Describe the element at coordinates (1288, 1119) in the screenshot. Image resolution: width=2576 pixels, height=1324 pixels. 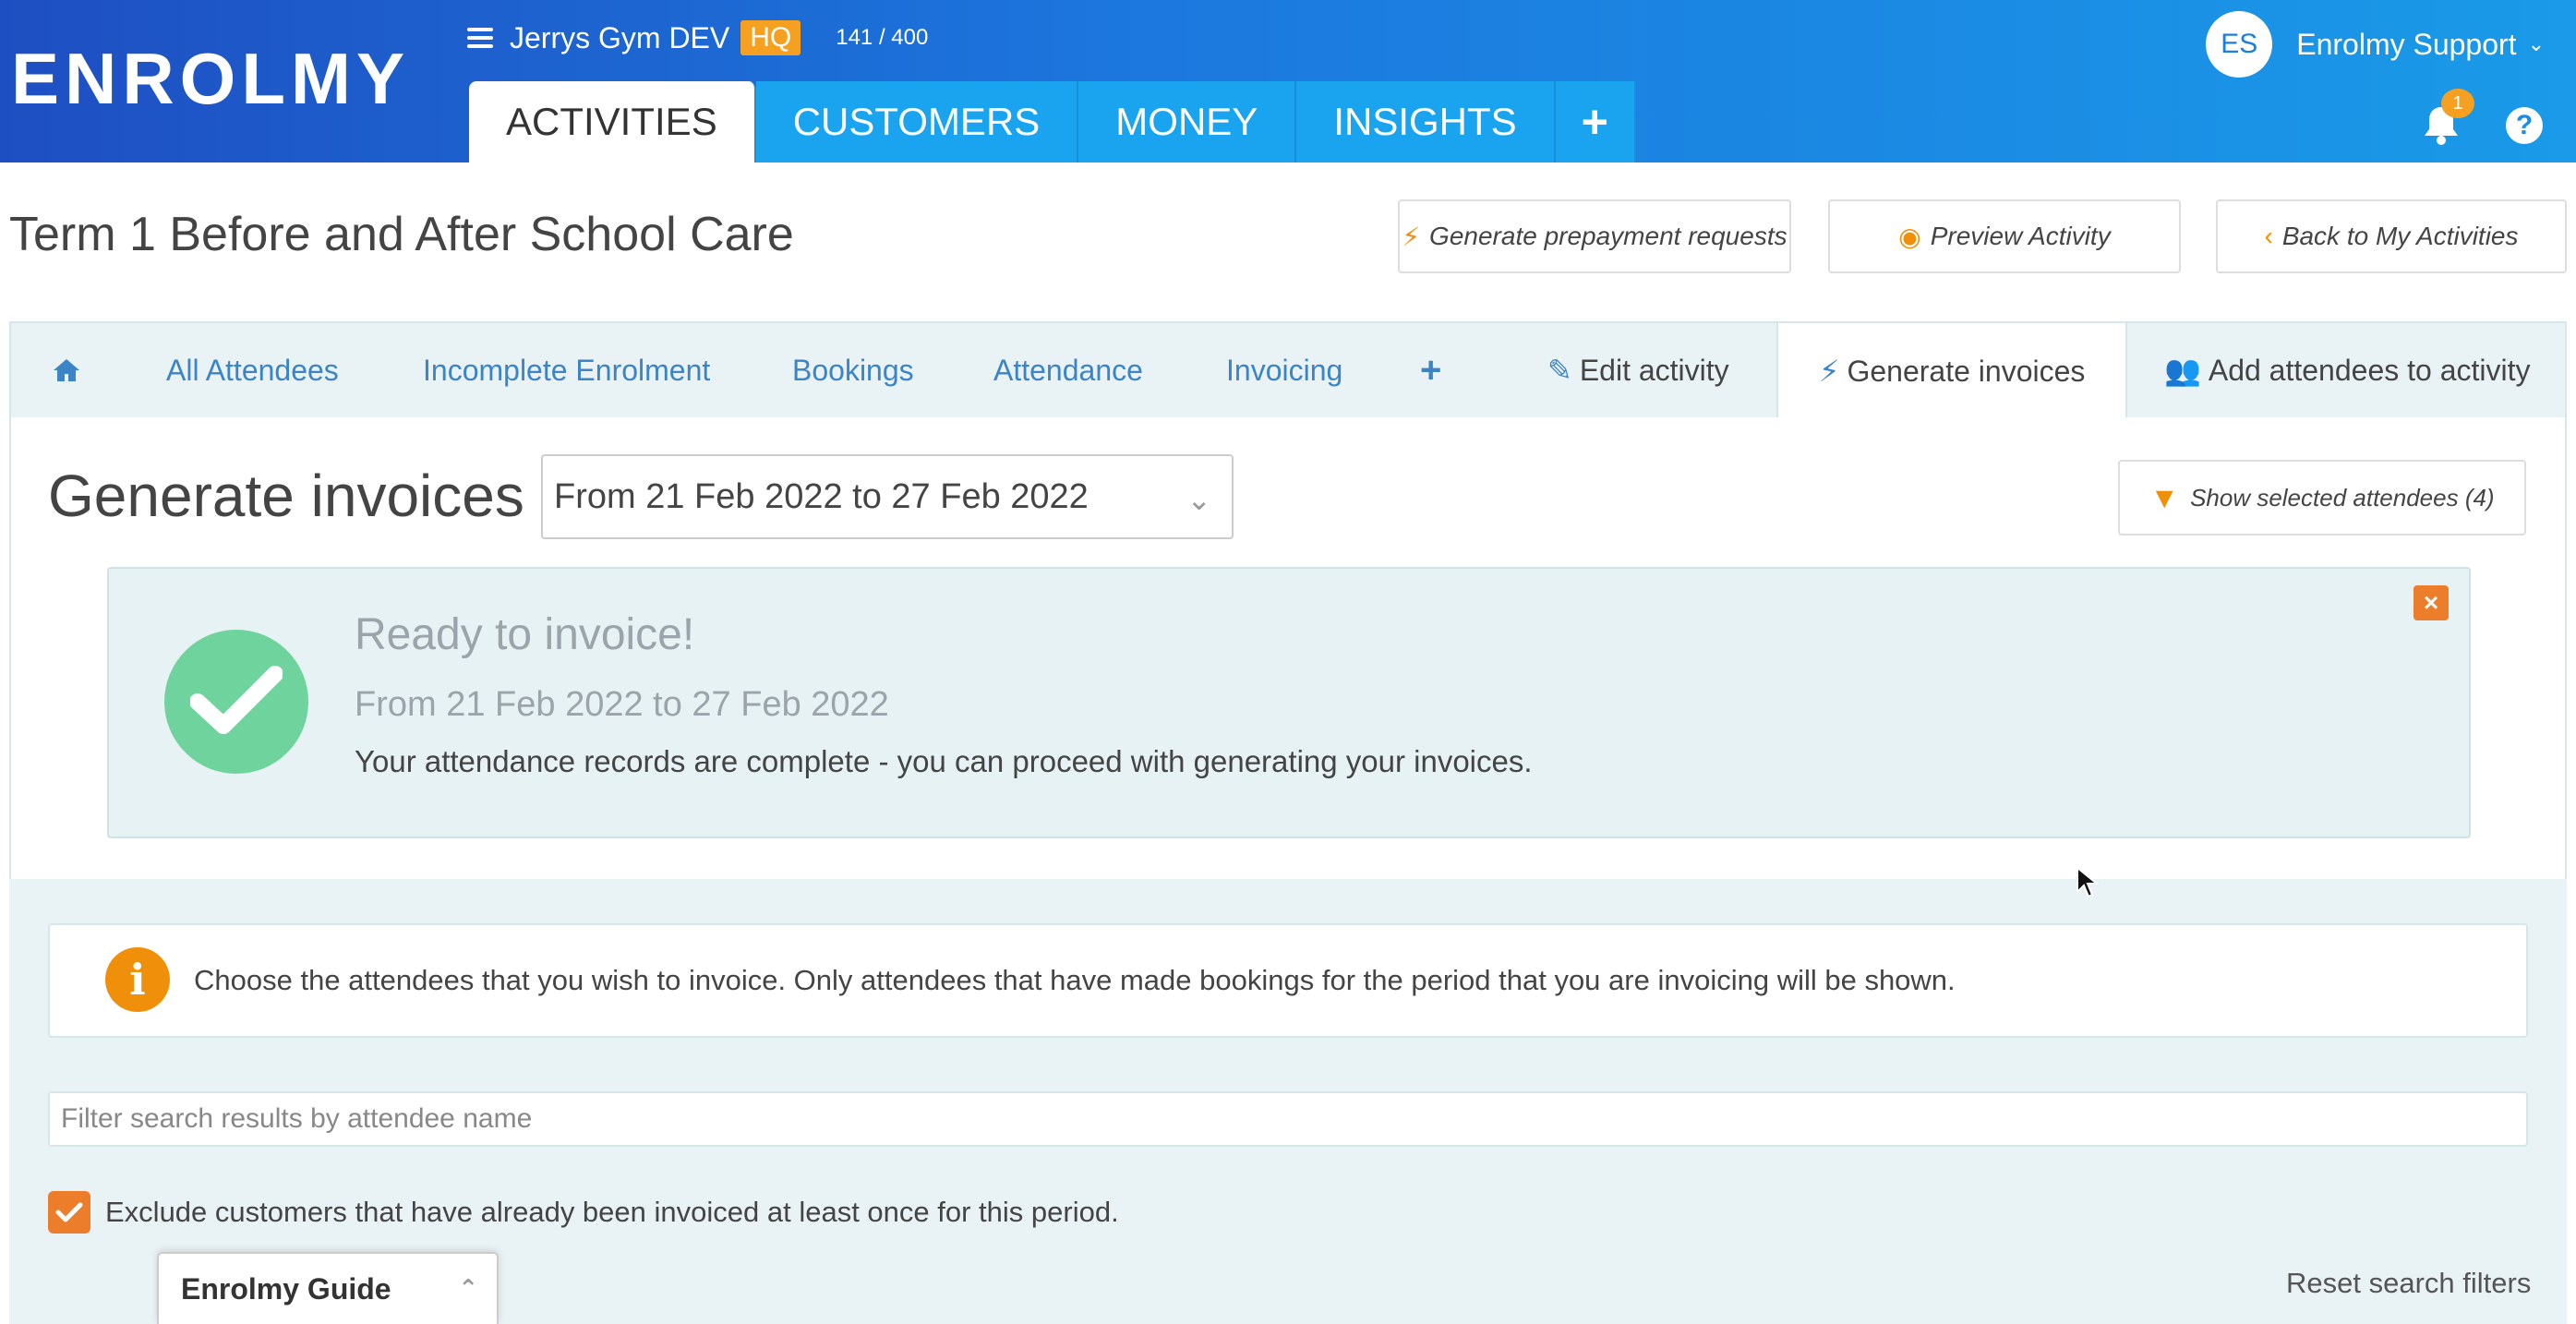
I see `attendee-search-input` at that location.